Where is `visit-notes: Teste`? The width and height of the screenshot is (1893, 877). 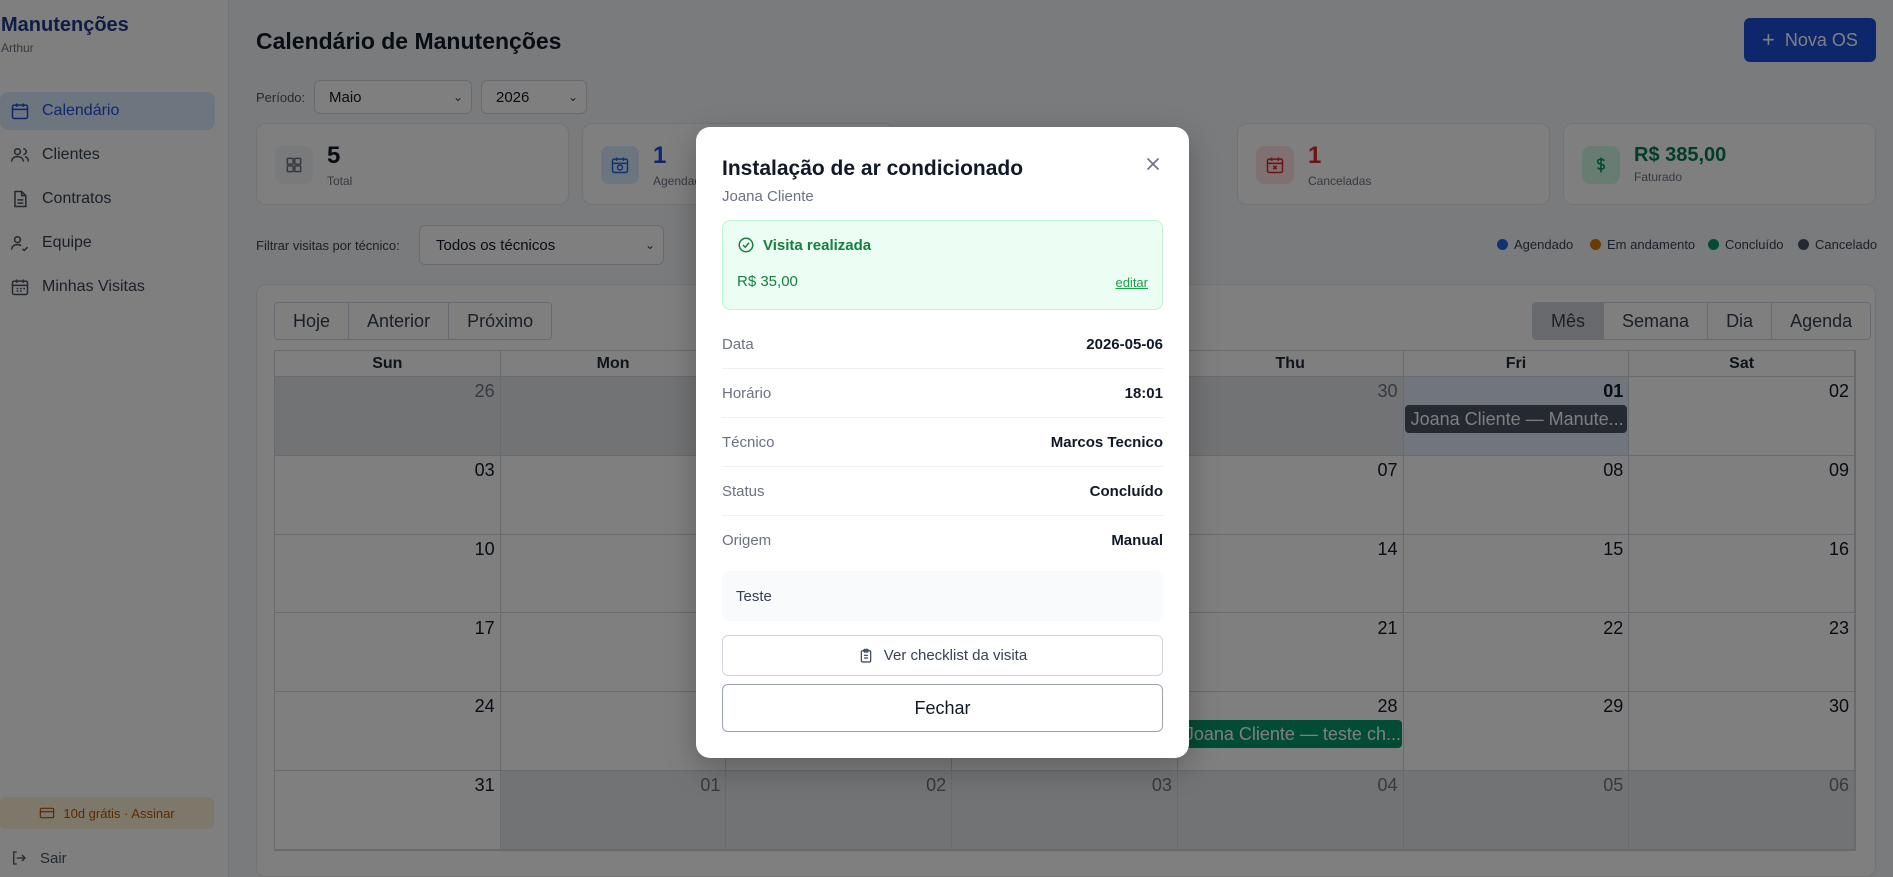 visit-notes: Teste is located at coordinates (942, 596).